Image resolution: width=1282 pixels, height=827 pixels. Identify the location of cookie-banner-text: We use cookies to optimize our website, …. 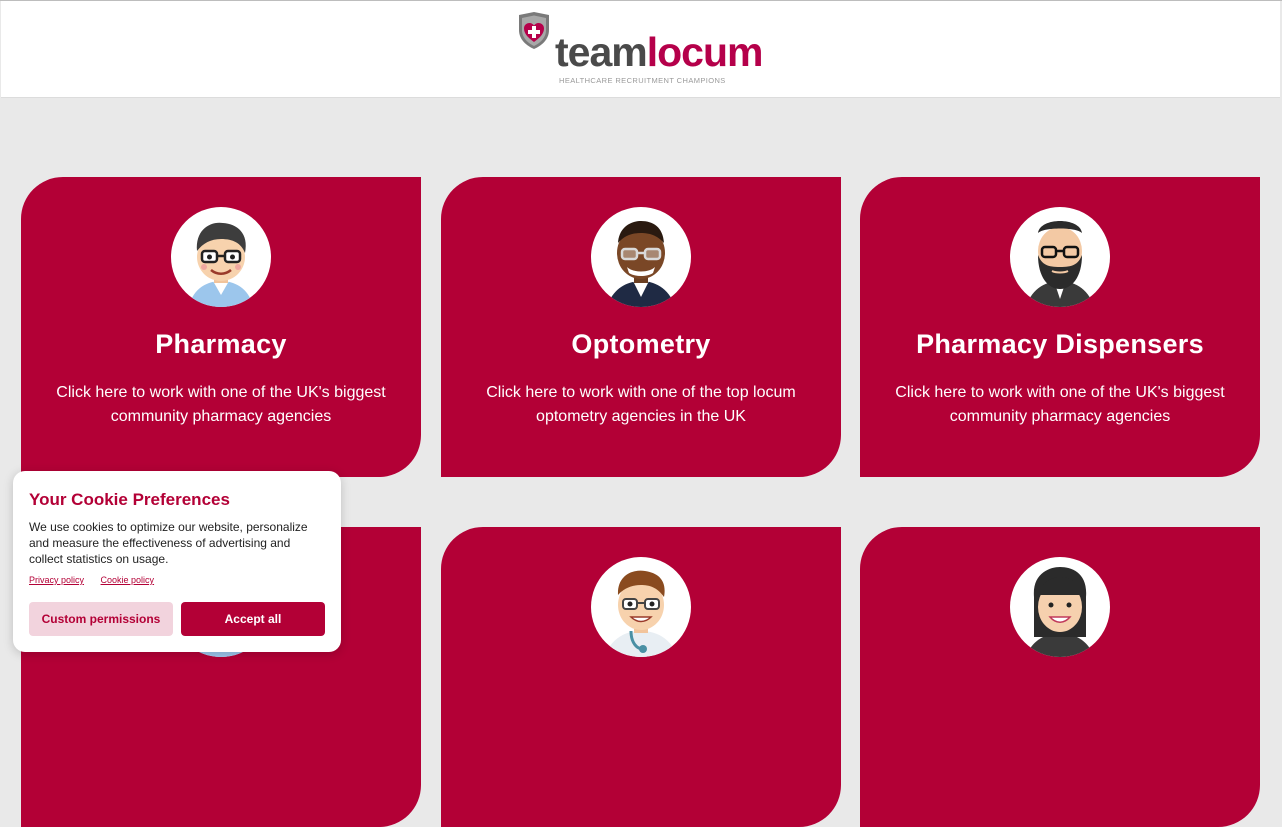
(168, 543).